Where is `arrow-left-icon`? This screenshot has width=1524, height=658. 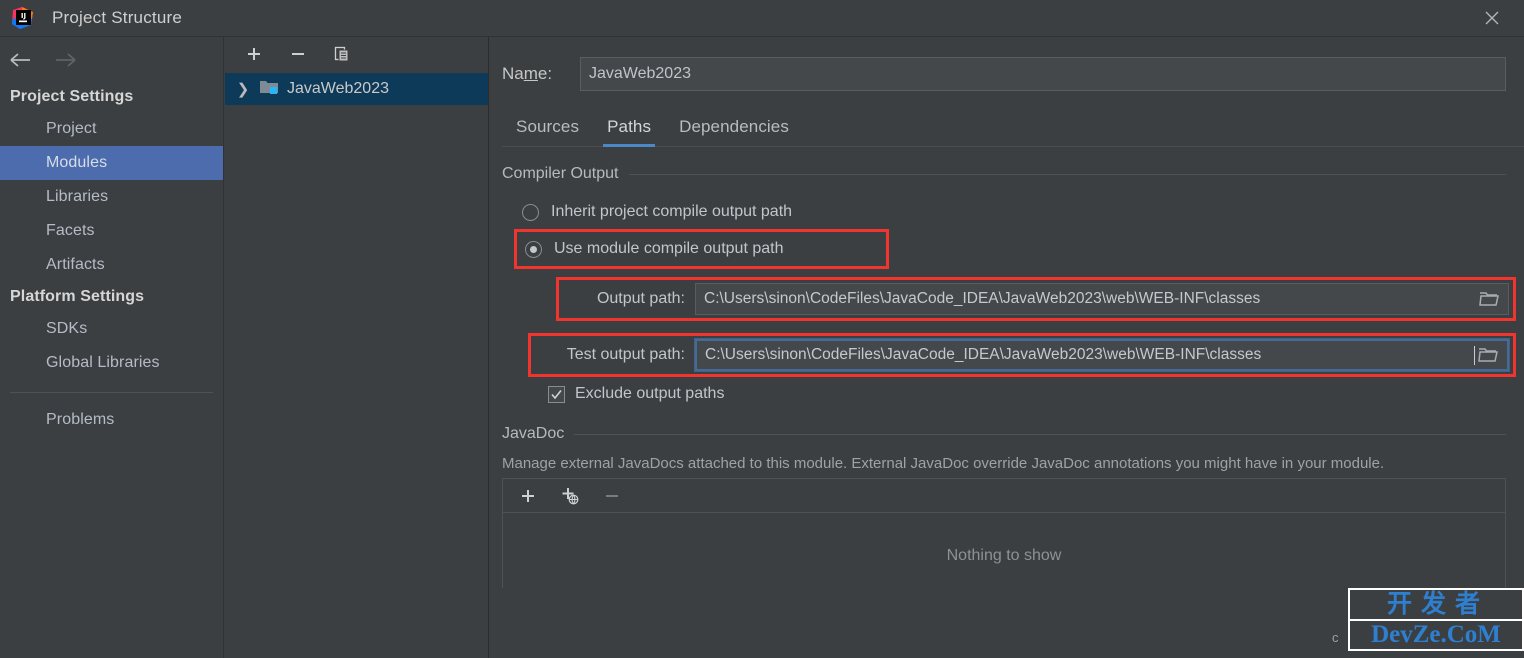
arrow-left-icon is located at coordinates (20, 59).